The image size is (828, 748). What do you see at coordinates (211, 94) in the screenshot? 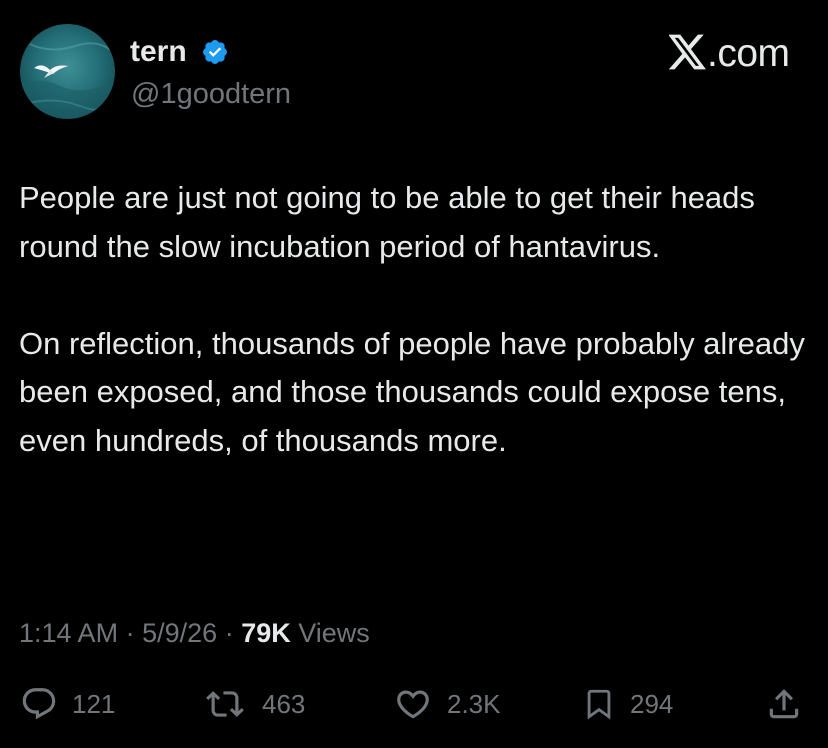
I see `user-handle: @1goodtern` at bounding box center [211, 94].